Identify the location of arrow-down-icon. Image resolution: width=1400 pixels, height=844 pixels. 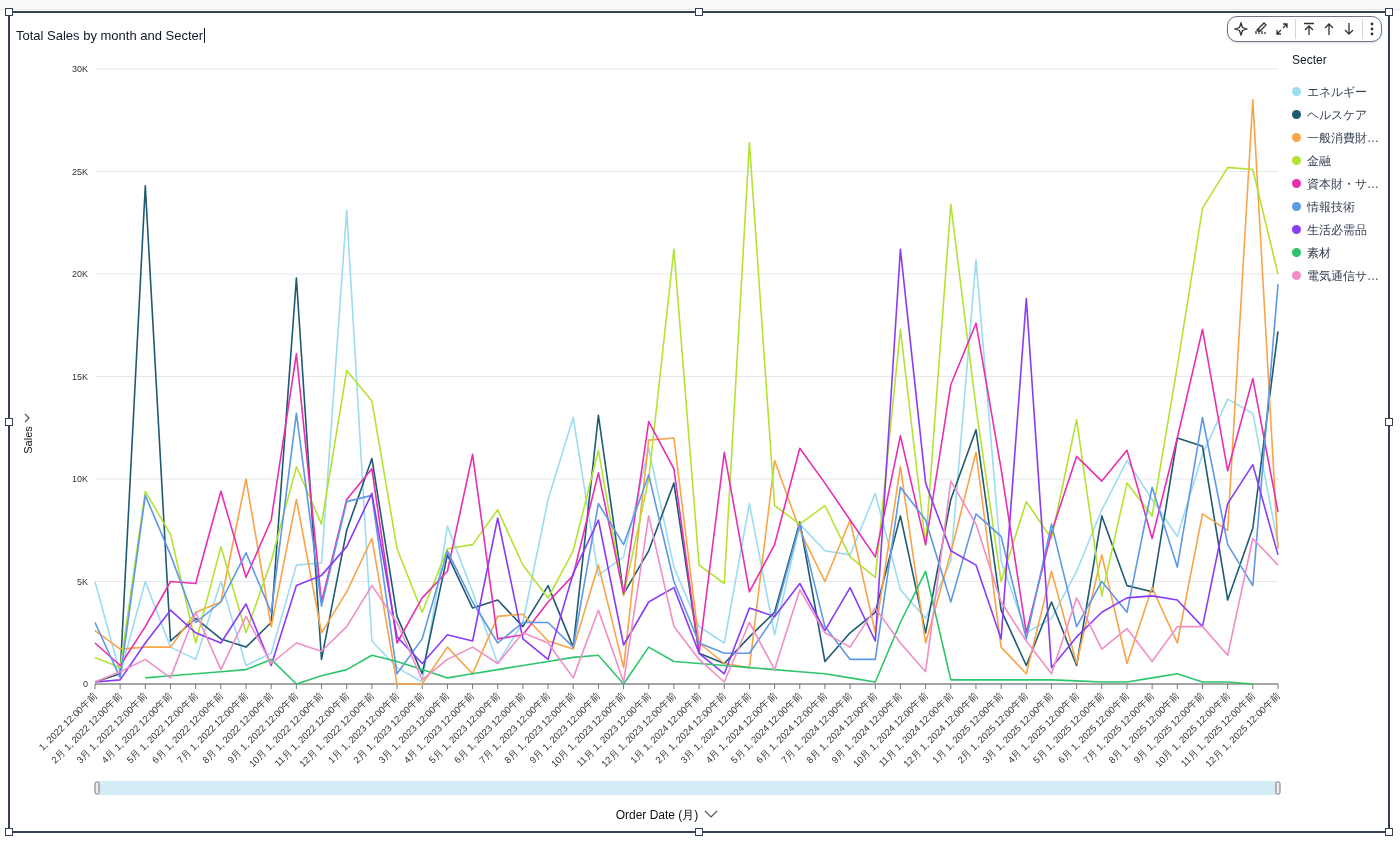
(1349, 29).